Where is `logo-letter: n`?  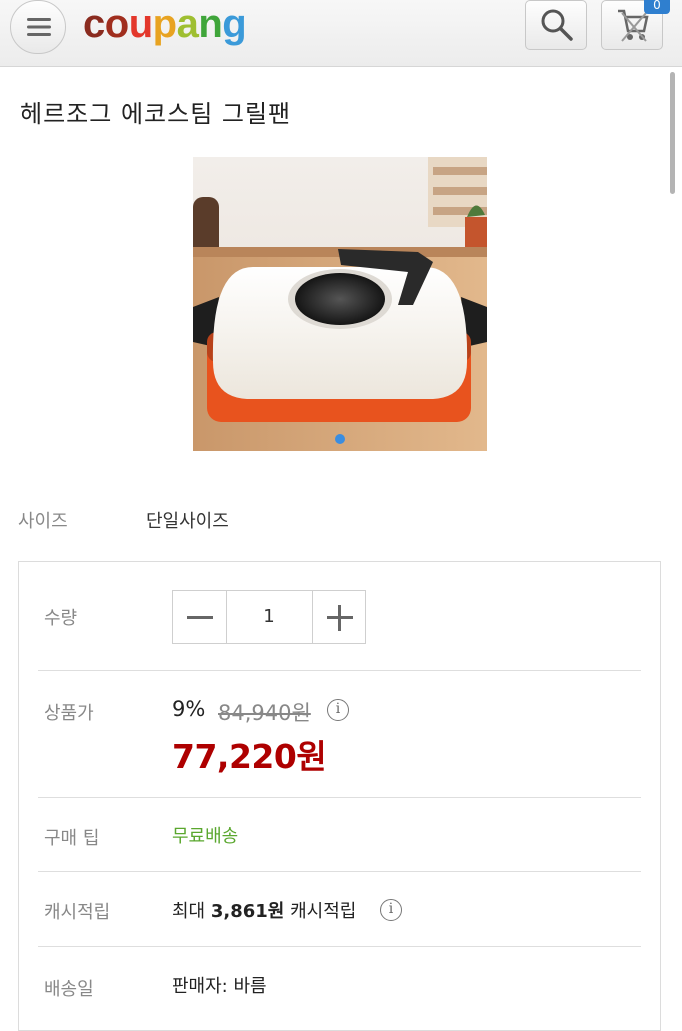 logo-letter: n is located at coordinates (210, 24).